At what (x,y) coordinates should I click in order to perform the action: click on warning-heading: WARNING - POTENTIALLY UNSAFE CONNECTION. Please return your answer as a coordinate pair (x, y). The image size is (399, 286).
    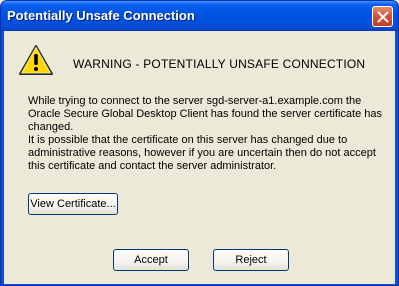
    Looking at the image, I should click on (219, 64).